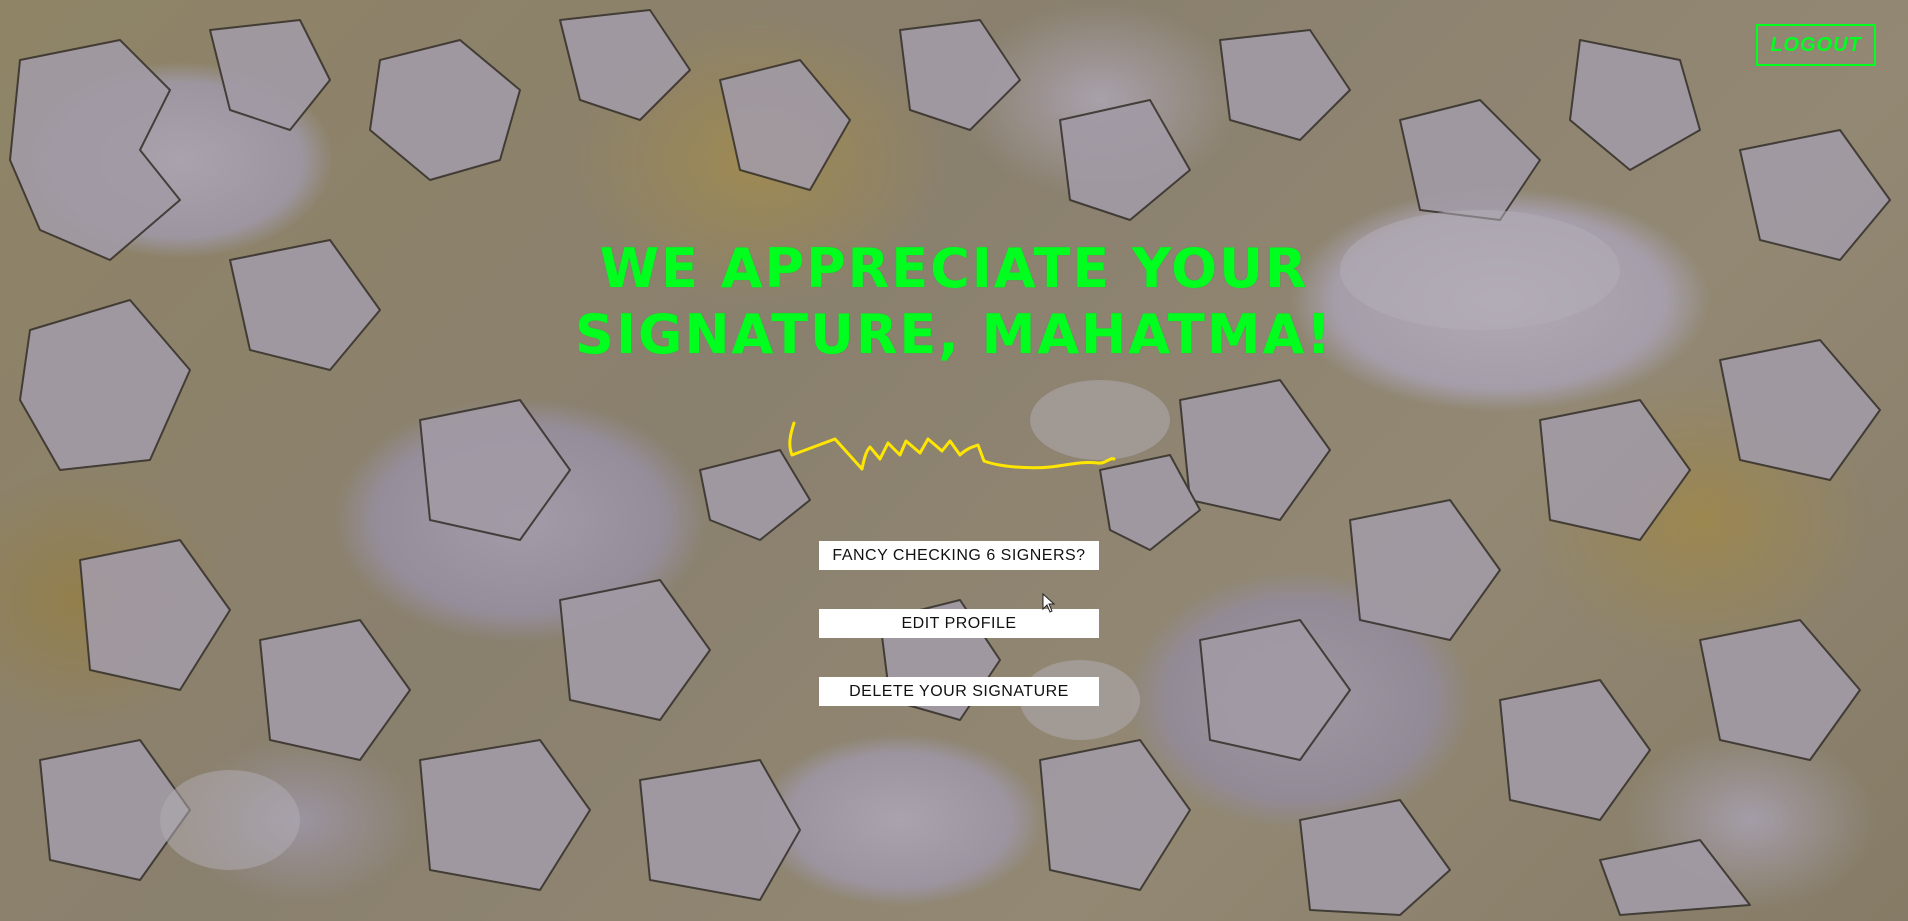  I want to click on logout-button: LOGOUT, so click(1816, 45).